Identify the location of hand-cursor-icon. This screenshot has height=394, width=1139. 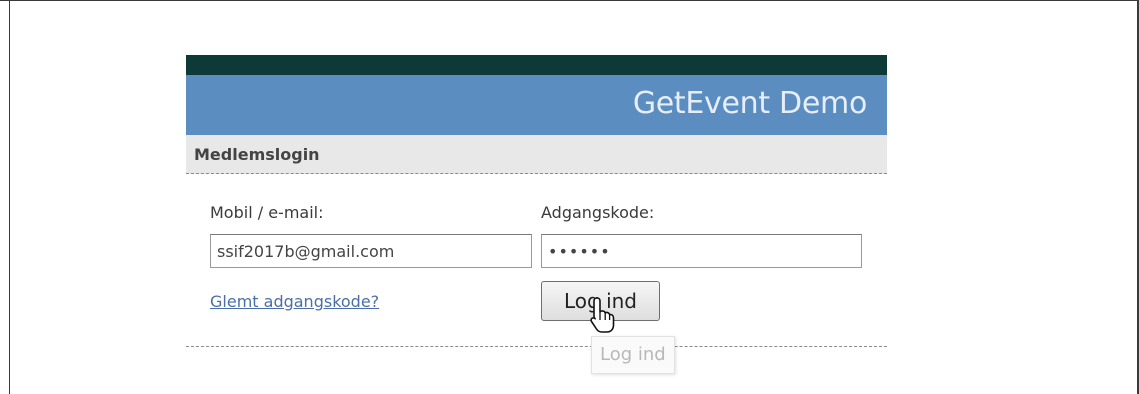
(602, 315).